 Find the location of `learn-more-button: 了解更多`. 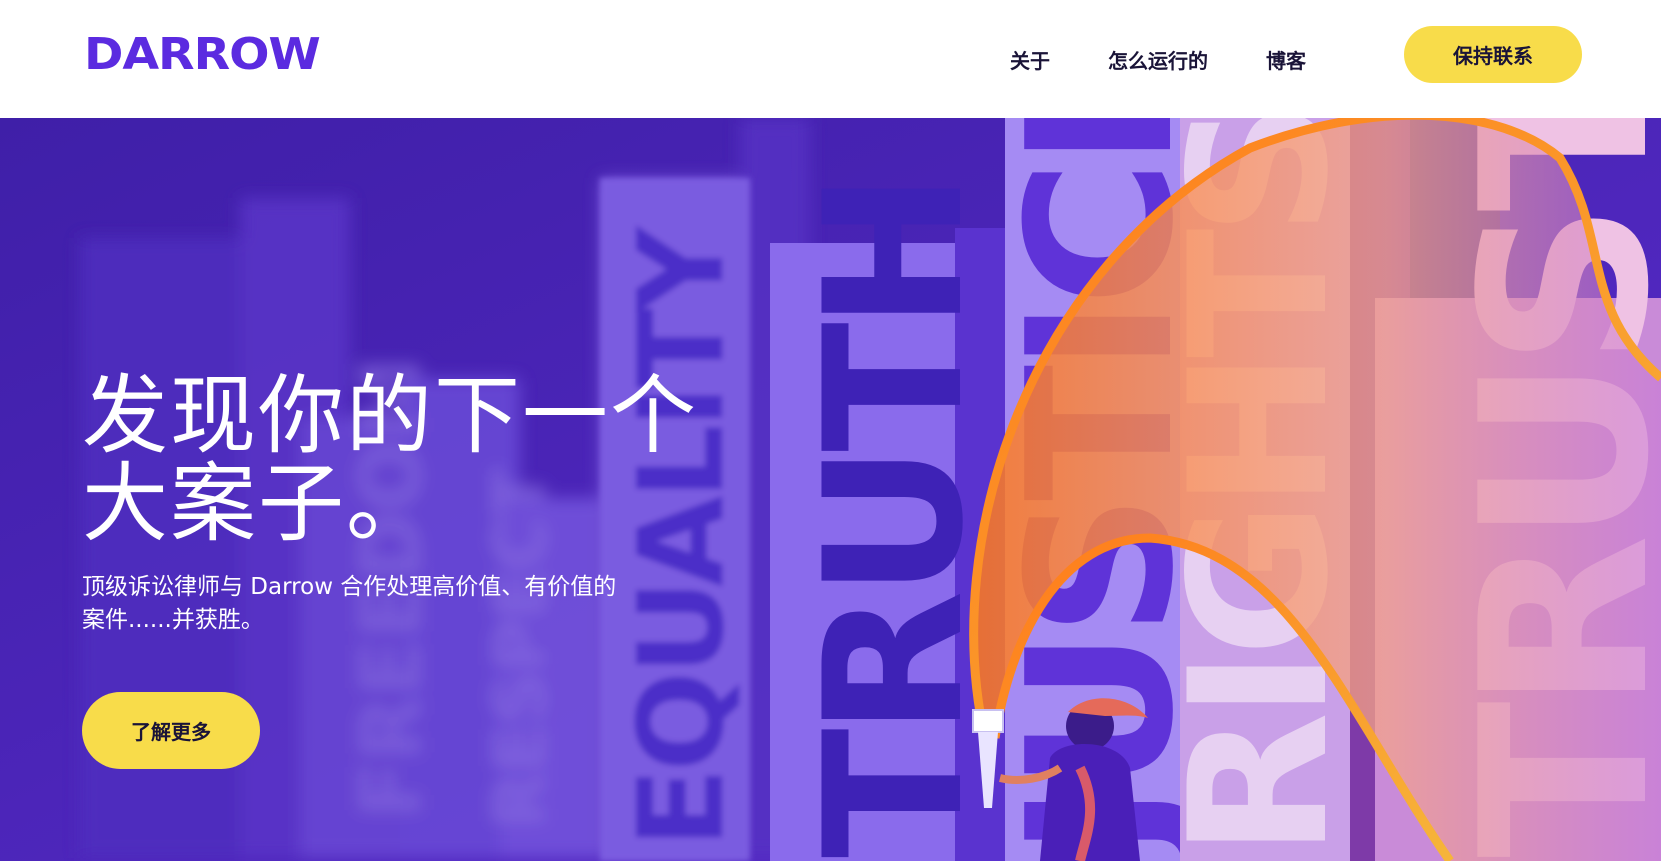

learn-more-button: 了解更多 is located at coordinates (171, 730).